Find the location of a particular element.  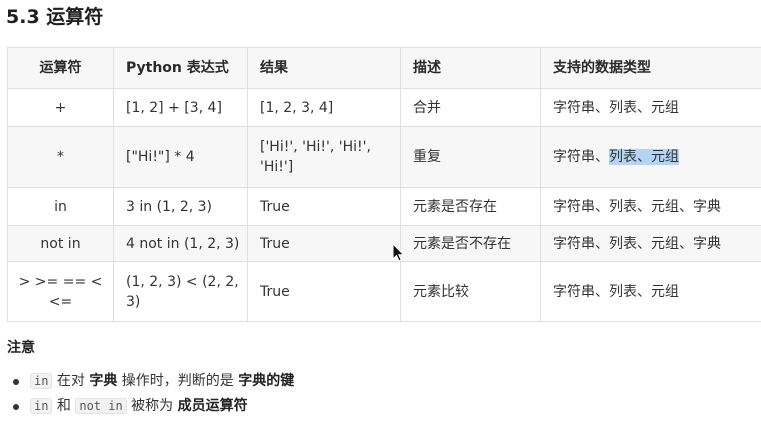

cell-operator: > >= == < <= is located at coordinates (60, 291).